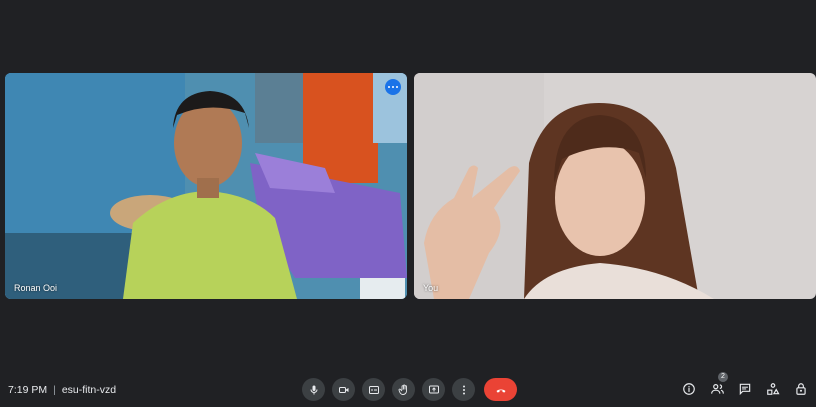 This screenshot has width=816, height=407. What do you see at coordinates (723, 377) in the screenshot?
I see `people-count-badge: 2` at bounding box center [723, 377].